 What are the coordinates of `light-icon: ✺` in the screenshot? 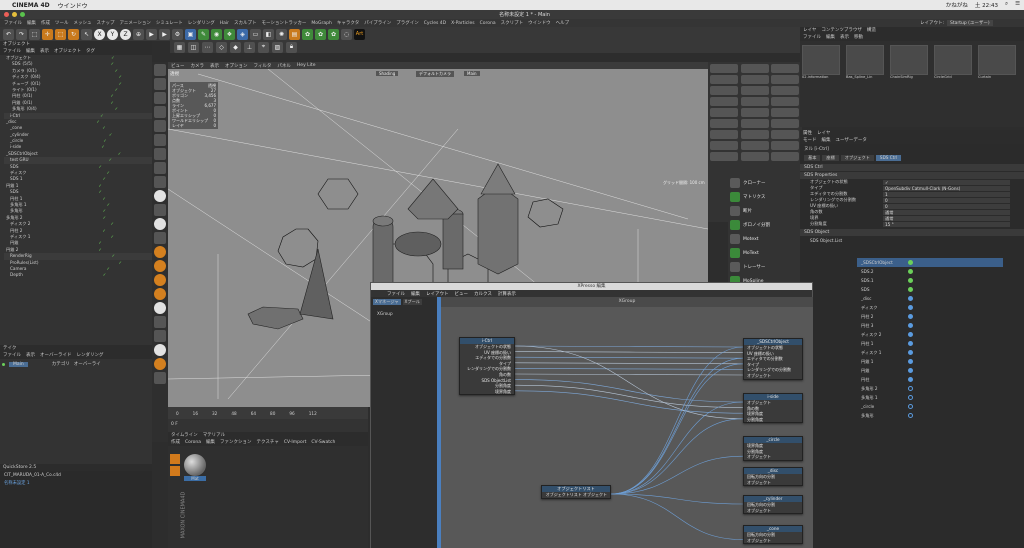 It's located at (281, 34).